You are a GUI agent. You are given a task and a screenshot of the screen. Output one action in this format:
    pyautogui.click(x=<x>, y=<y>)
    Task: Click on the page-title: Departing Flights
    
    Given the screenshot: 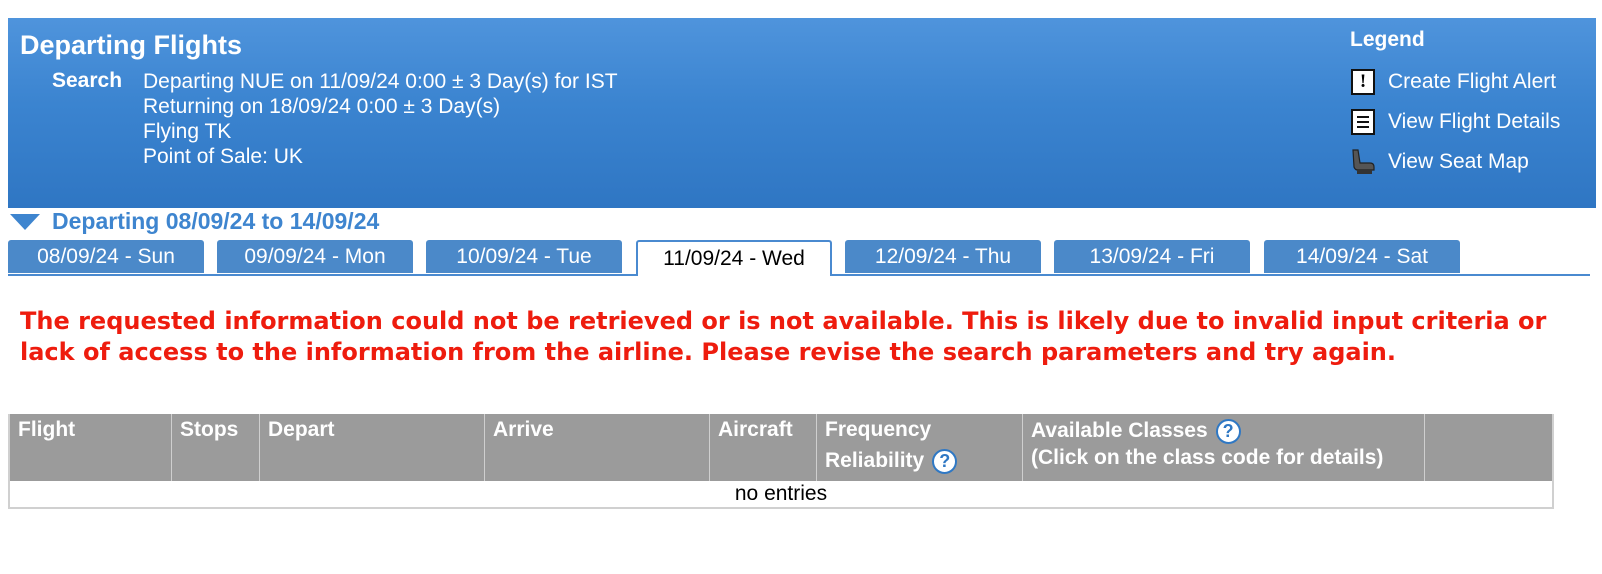 What is the action you would take?
    pyautogui.click(x=131, y=45)
    